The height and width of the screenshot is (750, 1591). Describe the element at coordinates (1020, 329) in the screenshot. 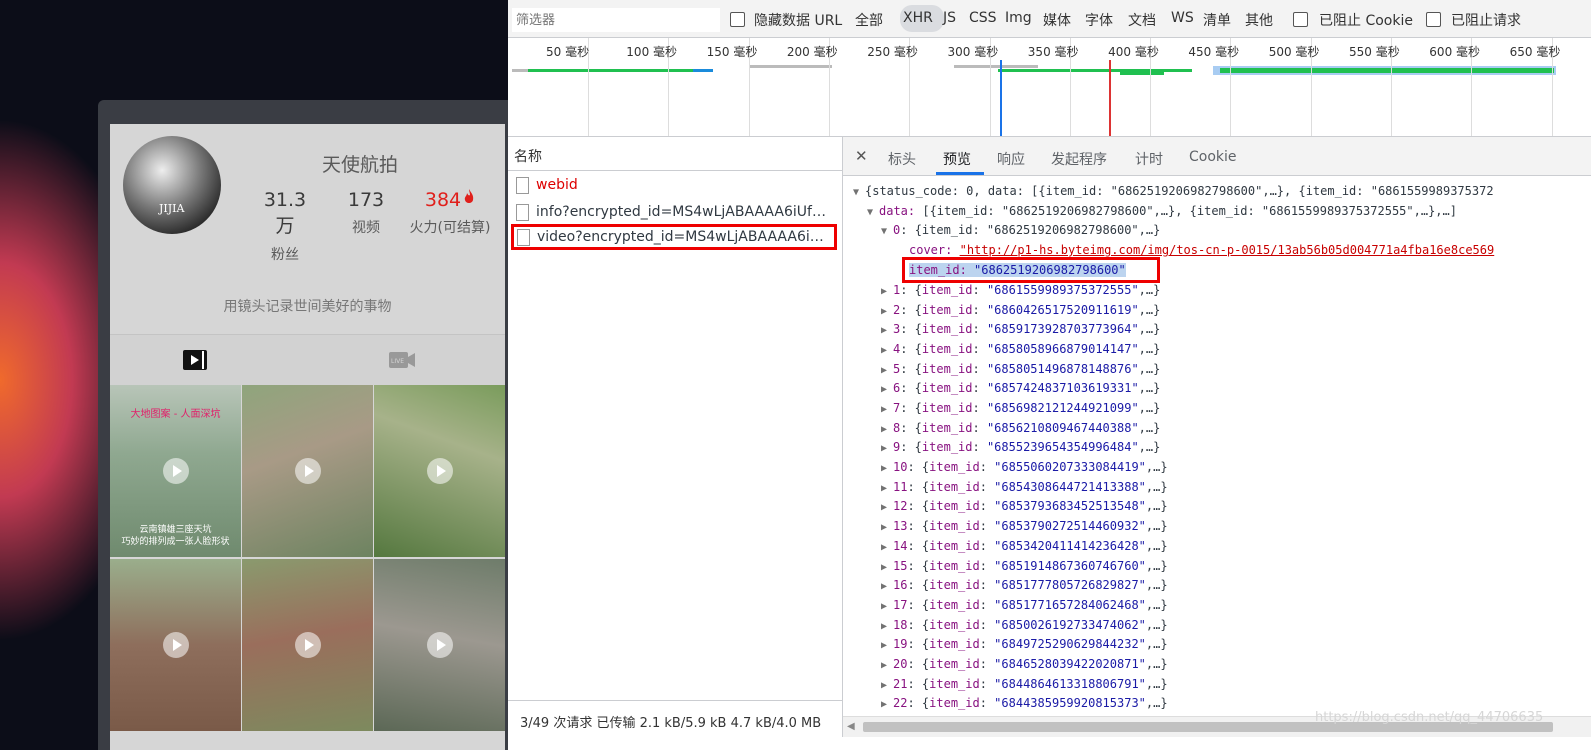

I see `json-item-row: ▶ 3: {item_id: "6859173928703773964",…}` at that location.